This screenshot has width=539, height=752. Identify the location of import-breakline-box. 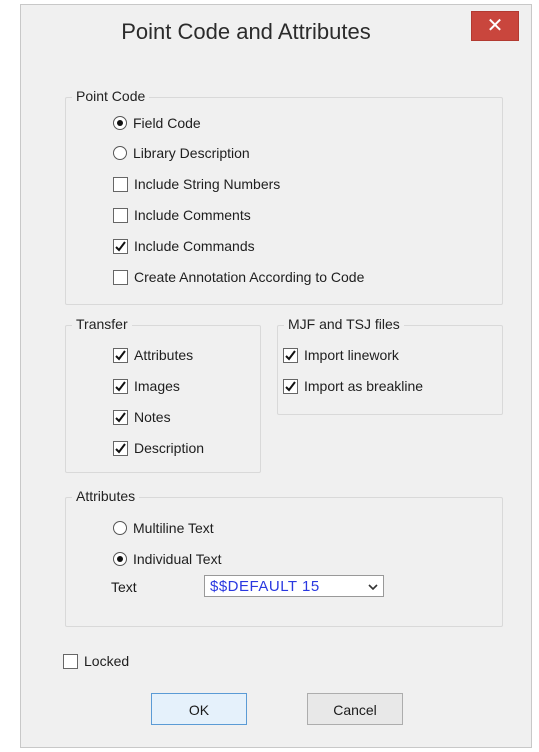
(290, 386).